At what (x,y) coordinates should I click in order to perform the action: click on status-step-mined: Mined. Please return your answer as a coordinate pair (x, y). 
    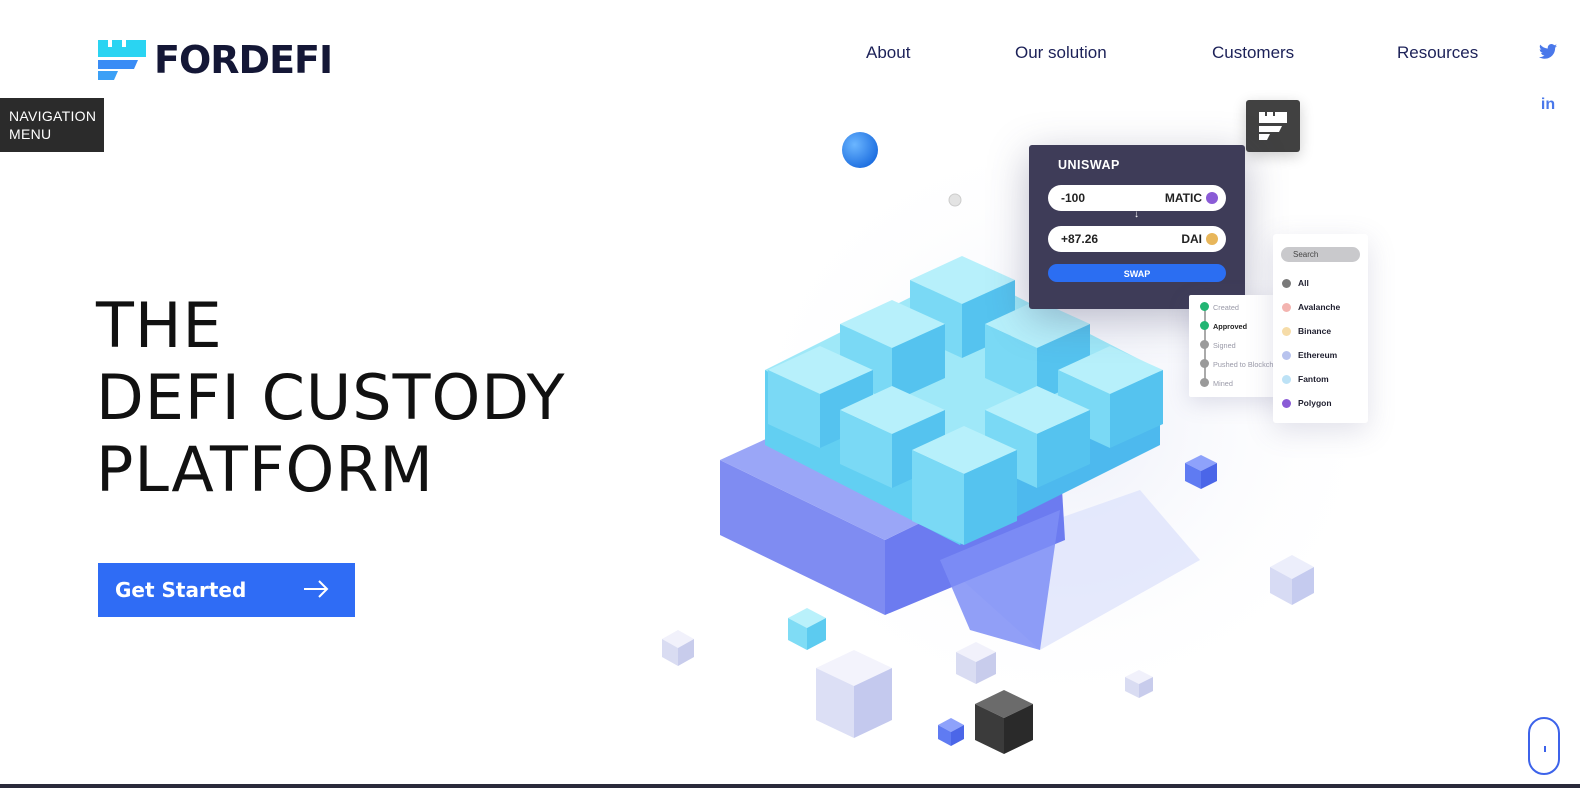
    Looking at the image, I should click on (1223, 383).